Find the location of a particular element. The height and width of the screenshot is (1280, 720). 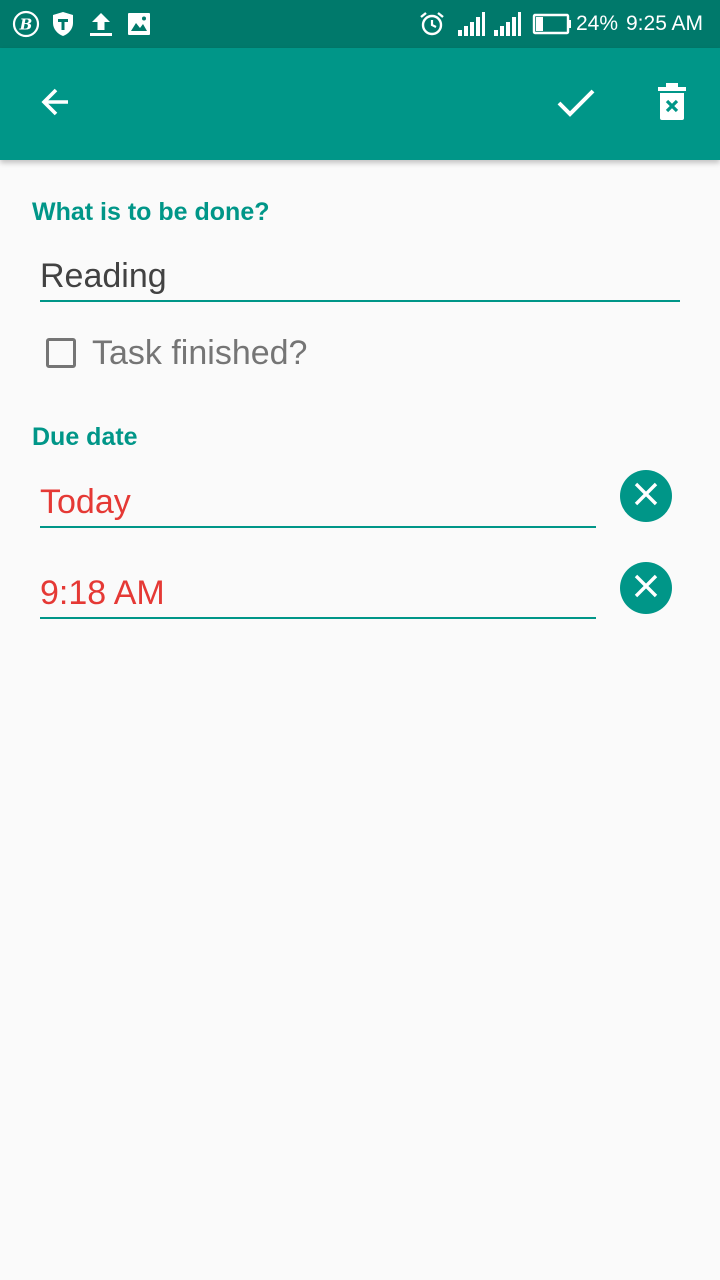

clear-time-button is located at coordinates (646, 588).